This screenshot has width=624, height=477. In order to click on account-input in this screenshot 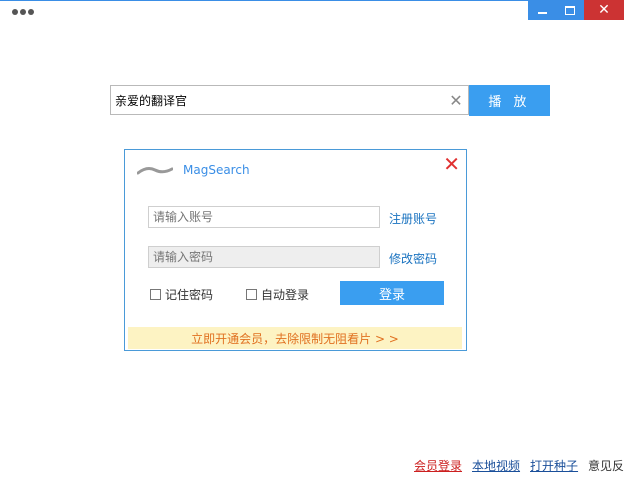, I will do `click(264, 217)`.